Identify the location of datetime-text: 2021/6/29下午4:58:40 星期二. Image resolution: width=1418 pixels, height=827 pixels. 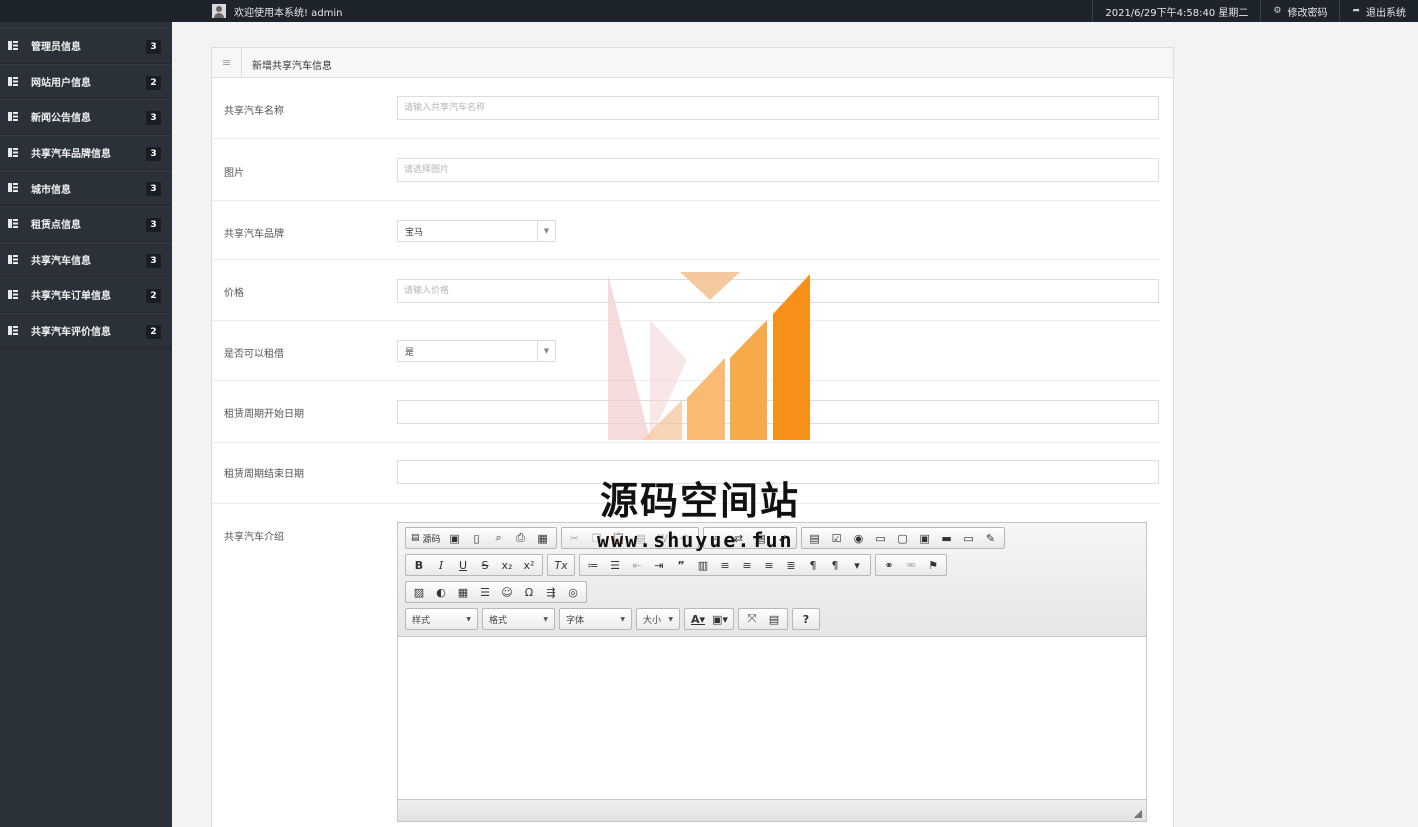
(1177, 13).